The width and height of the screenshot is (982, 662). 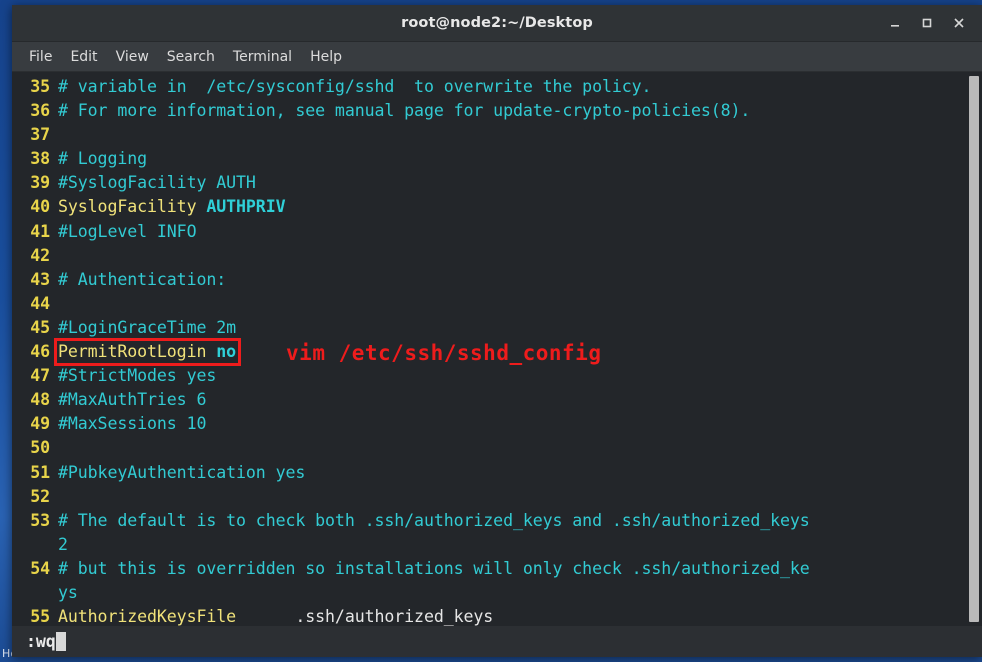 What do you see at coordinates (40, 183) in the screenshot?
I see `line-number: 39` at bounding box center [40, 183].